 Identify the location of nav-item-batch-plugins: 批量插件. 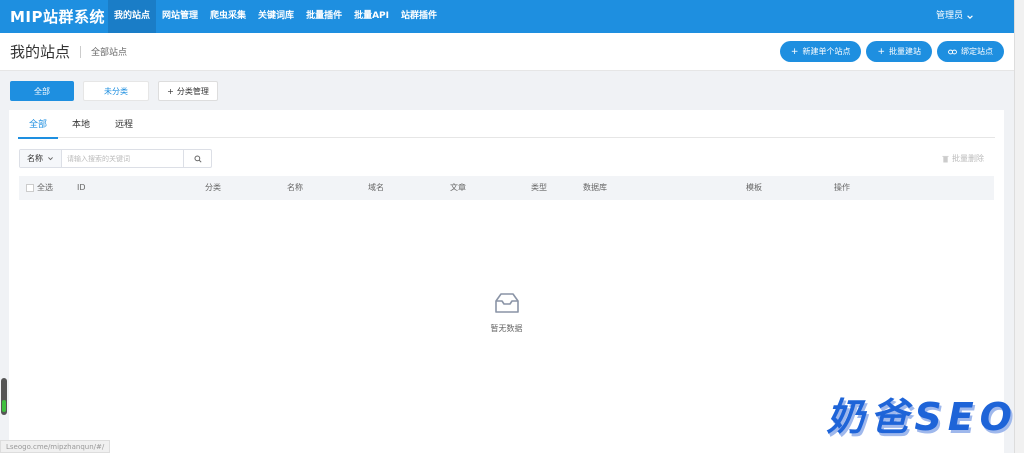
(324, 16).